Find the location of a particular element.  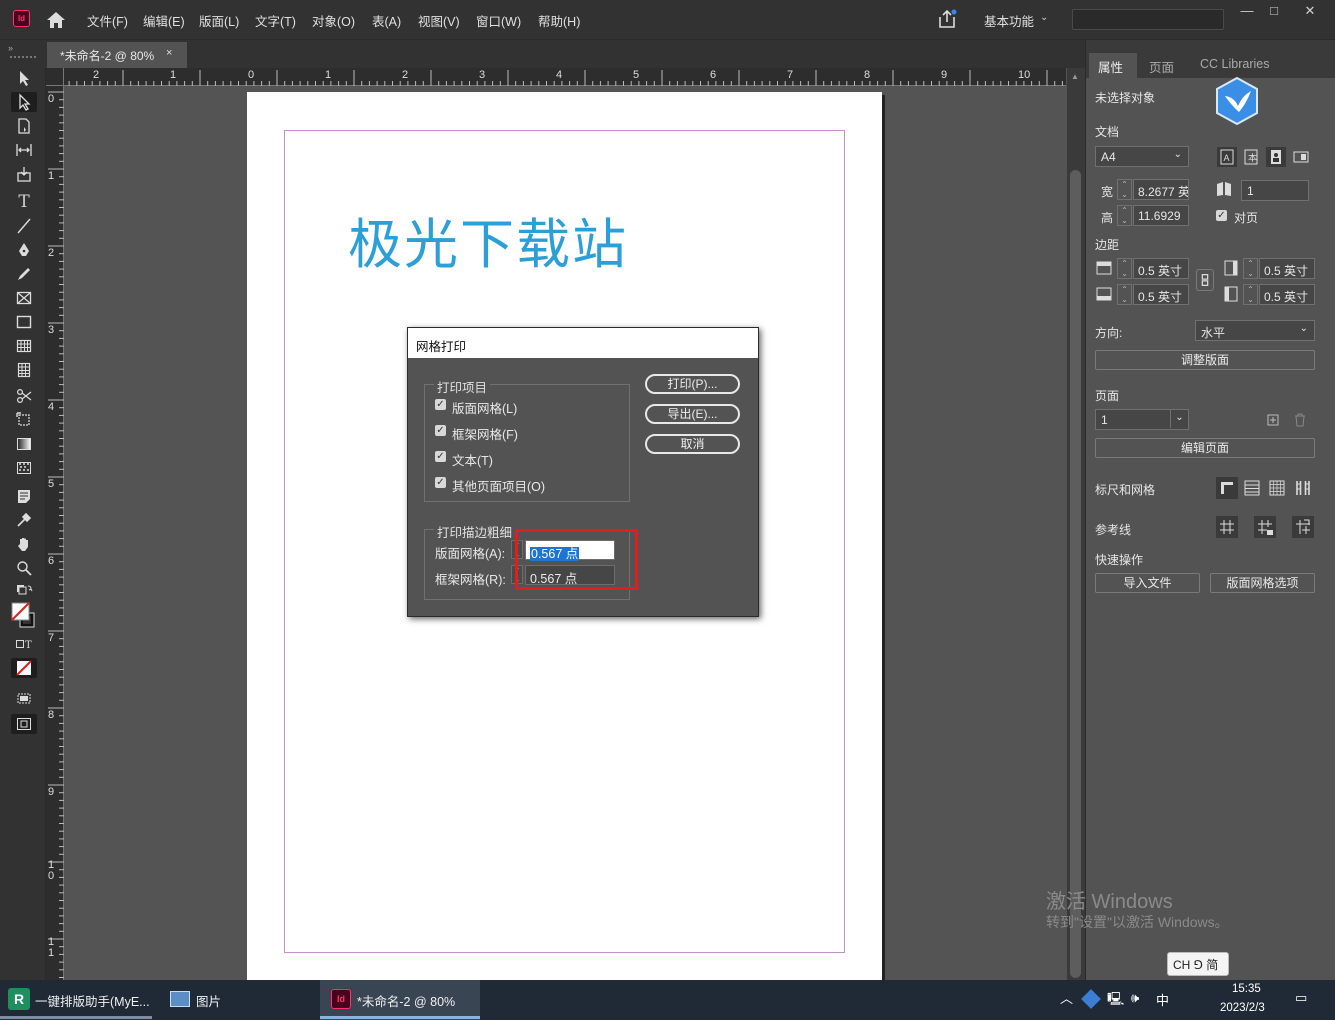

zoom-tool-icon is located at coordinates (24, 568).